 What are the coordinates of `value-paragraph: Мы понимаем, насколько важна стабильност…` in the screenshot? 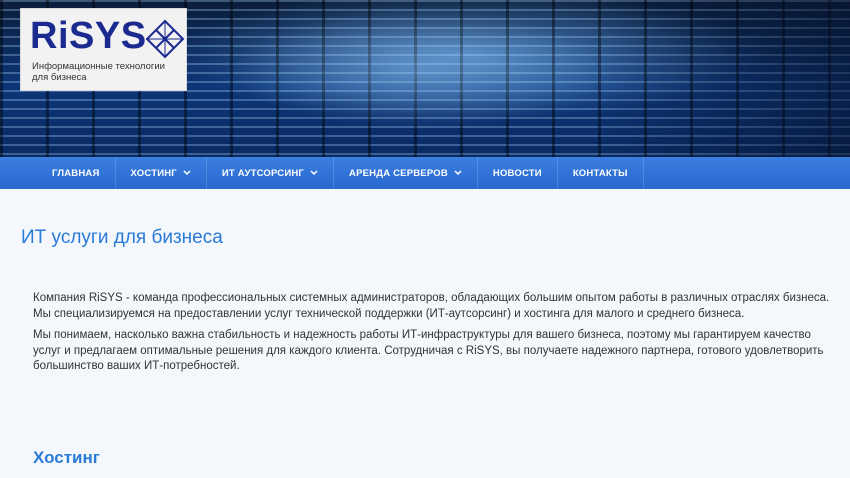 It's located at (428, 350).